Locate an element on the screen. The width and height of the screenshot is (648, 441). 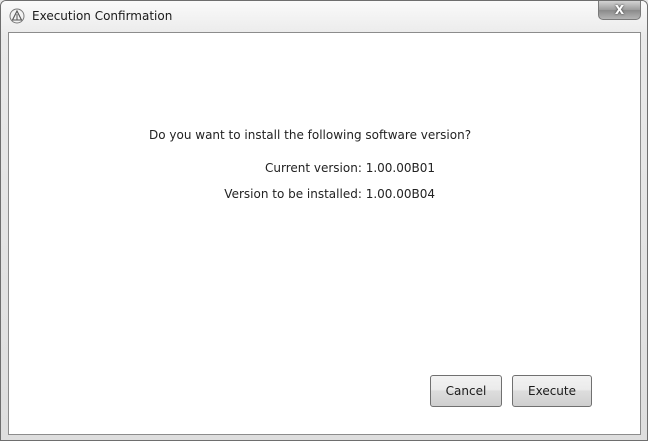
title-bar: Execution Confirmation X is located at coordinates (324, 16).